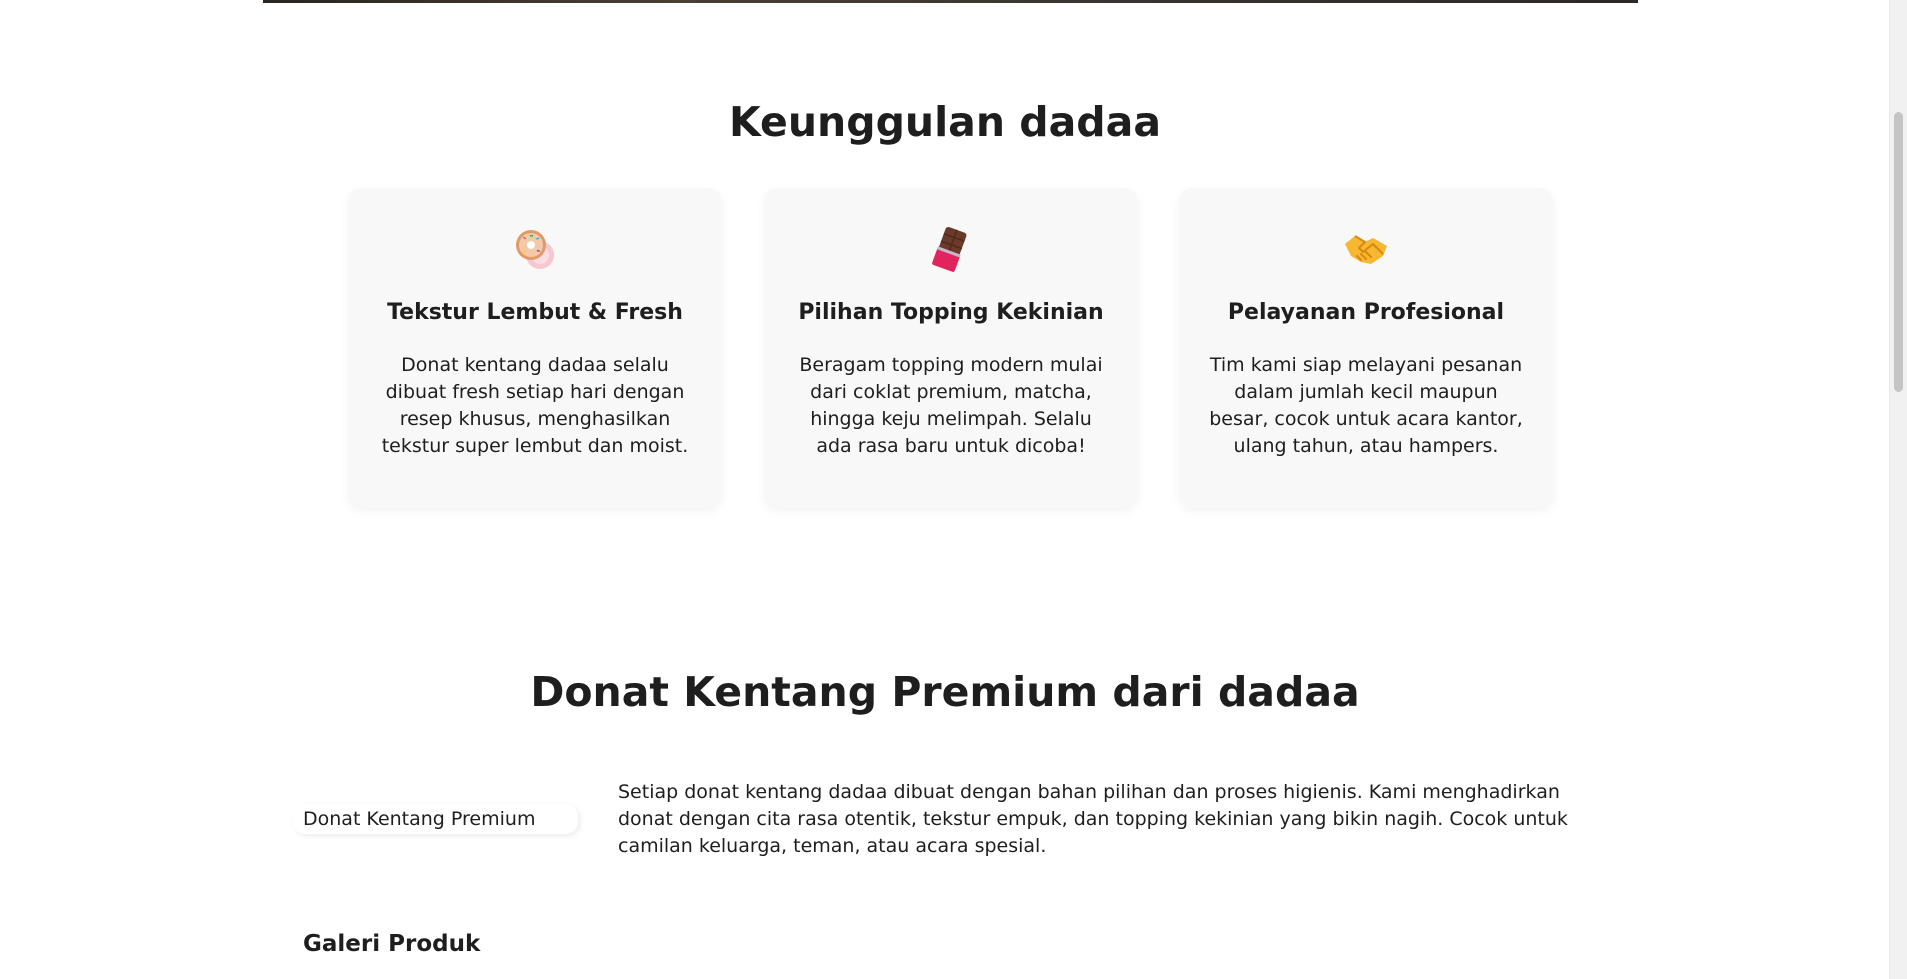 Image resolution: width=1907 pixels, height=979 pixels. Describe the element at coordinates (435, 819) in the screenshot. I see `product-image-label: Donat Kentang Premium` at that location.